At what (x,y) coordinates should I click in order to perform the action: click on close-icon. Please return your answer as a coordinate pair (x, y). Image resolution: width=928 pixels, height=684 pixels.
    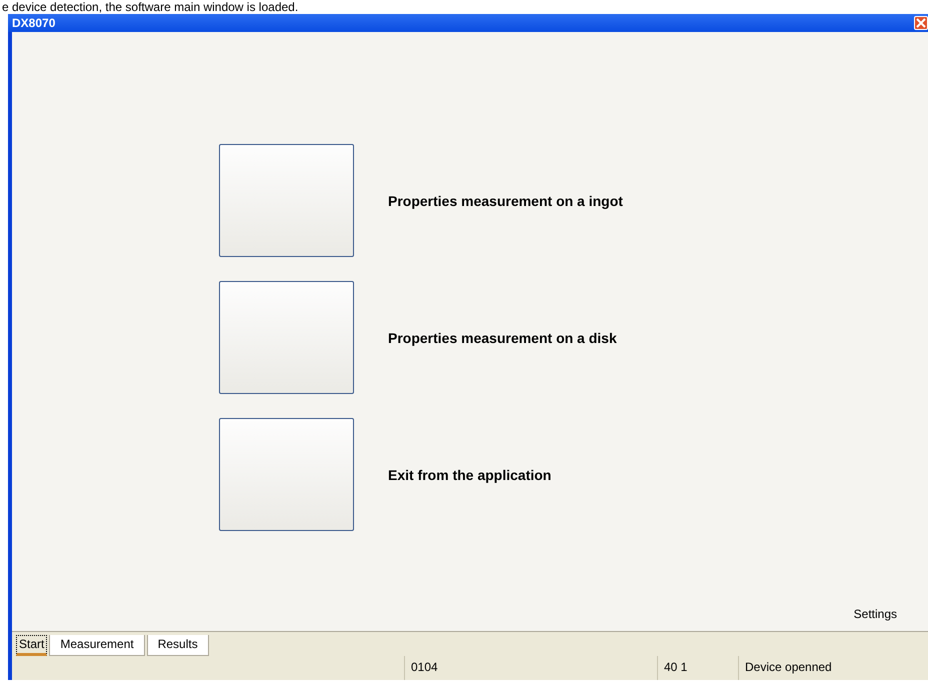
    Looking at the image, I should click on (921, 23).